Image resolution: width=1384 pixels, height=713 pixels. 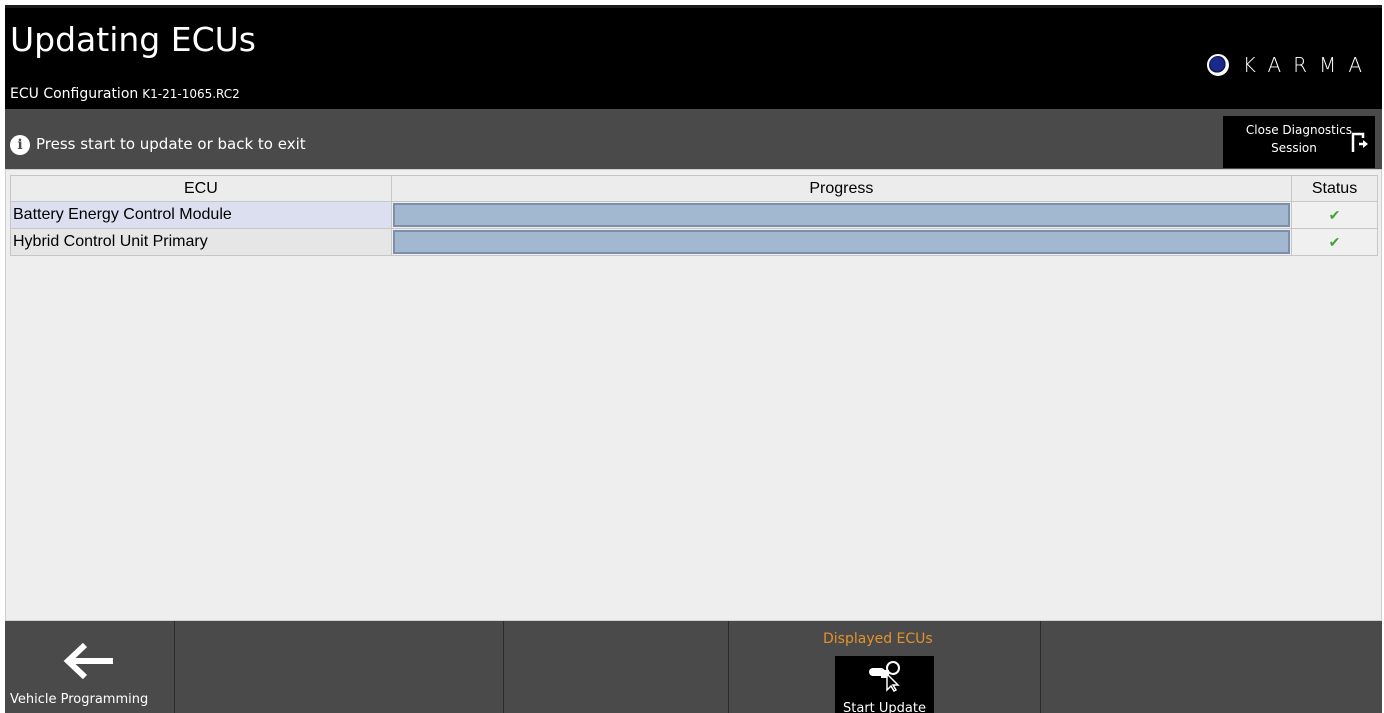 I want to click on column-header-progress: Progress, so click(x=841, y=188).